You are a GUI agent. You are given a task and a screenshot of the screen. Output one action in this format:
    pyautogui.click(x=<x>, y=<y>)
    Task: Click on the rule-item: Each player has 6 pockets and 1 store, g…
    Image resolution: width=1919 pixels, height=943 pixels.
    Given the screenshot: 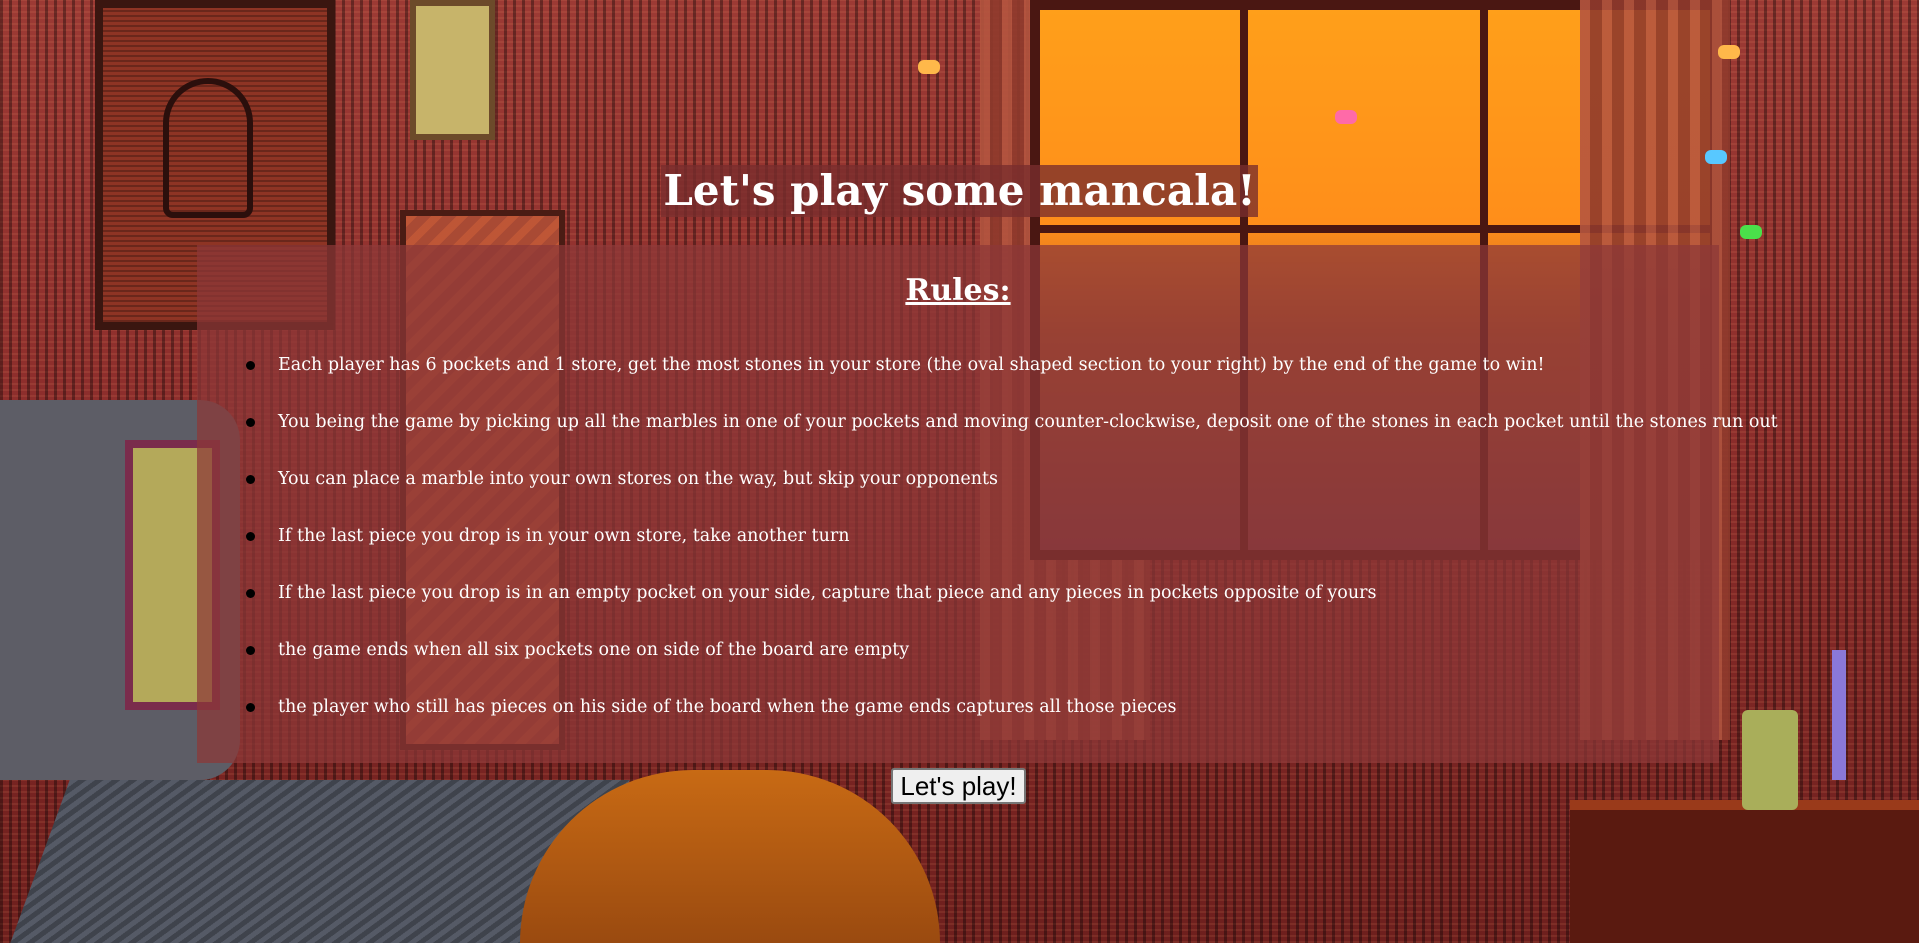 What is the action you would take?
    pyautogui.click(x=977, y=381)
    